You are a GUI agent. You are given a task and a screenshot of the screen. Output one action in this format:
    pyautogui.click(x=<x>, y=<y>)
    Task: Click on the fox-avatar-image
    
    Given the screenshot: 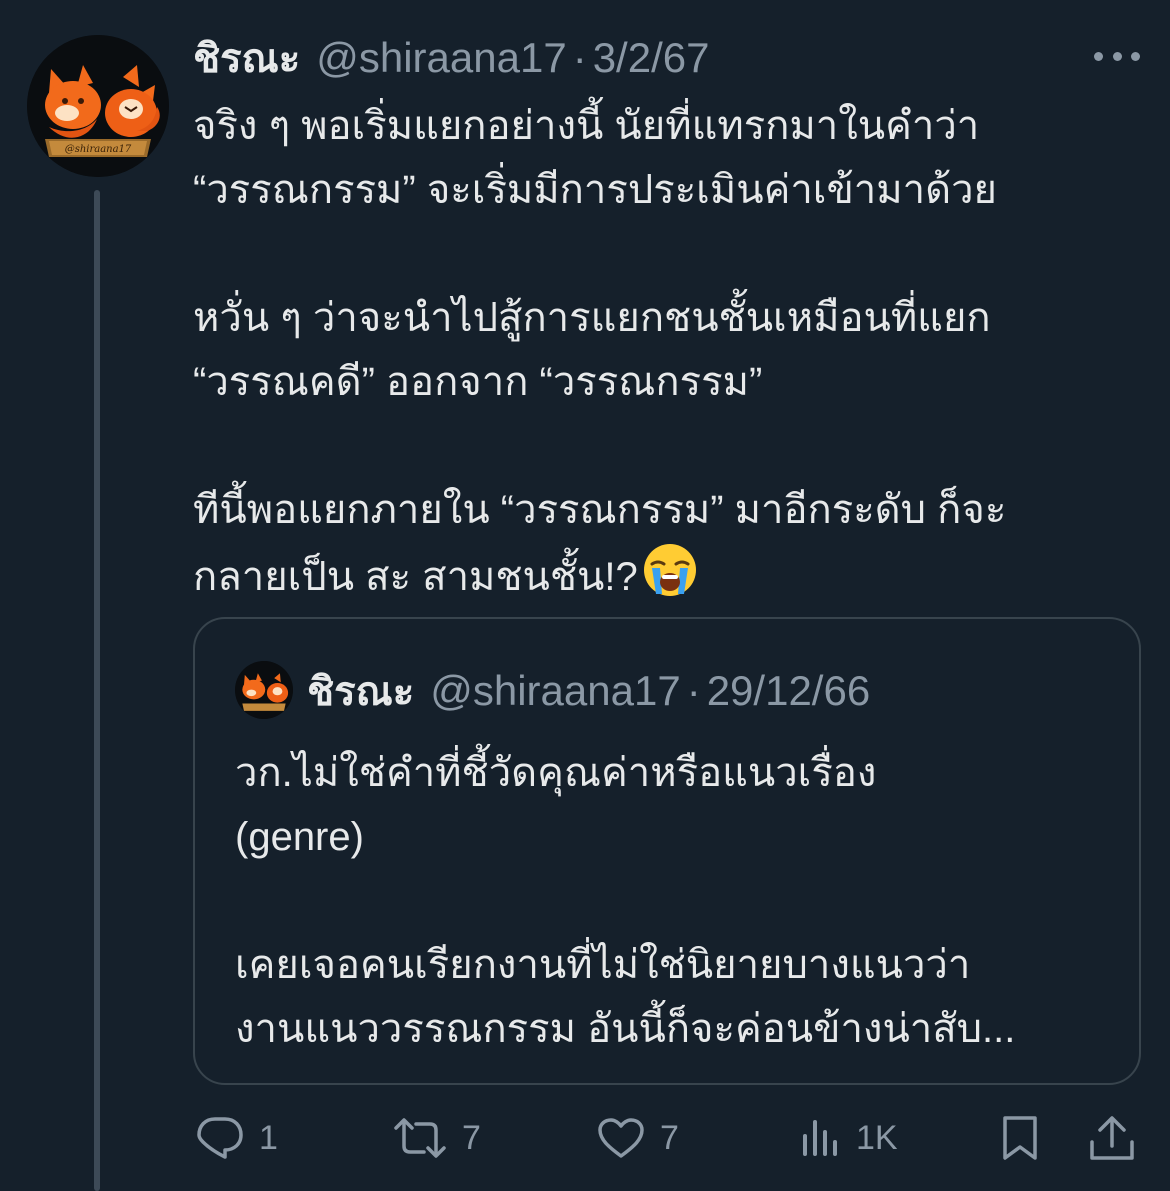 What is the action you would take?
    pyautogui.click(x=264, y=690)
    